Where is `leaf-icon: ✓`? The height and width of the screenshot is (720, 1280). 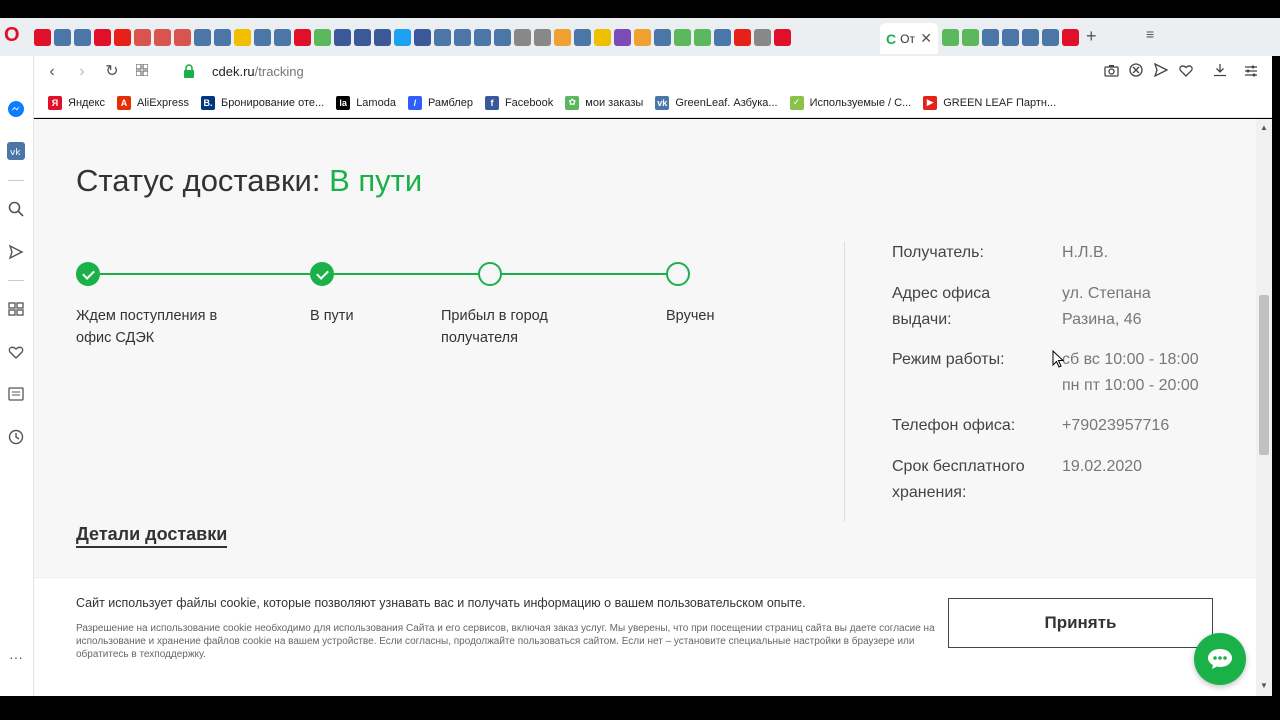 leaf-icon: ✓ is located at coordinates (796, 102).